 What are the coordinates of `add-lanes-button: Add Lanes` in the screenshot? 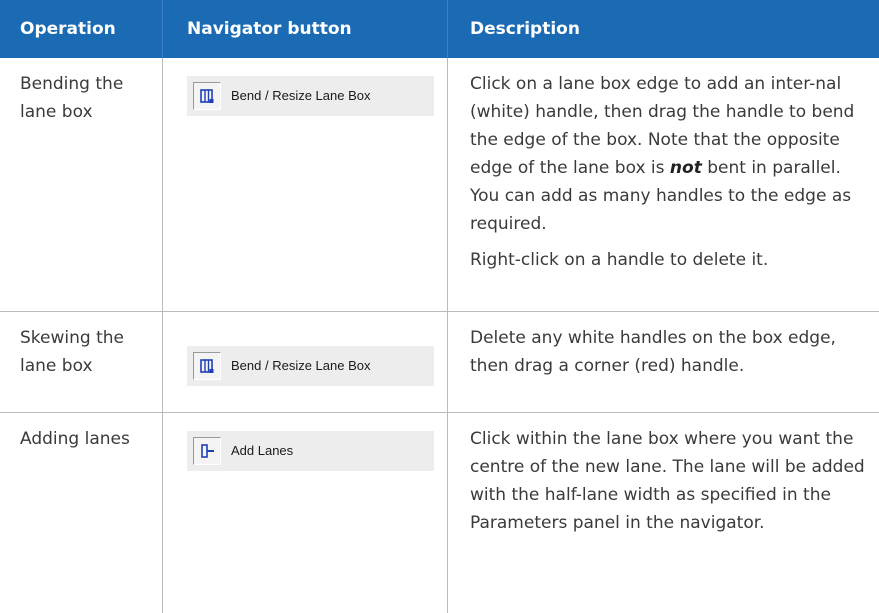 It's located at (310, 451).